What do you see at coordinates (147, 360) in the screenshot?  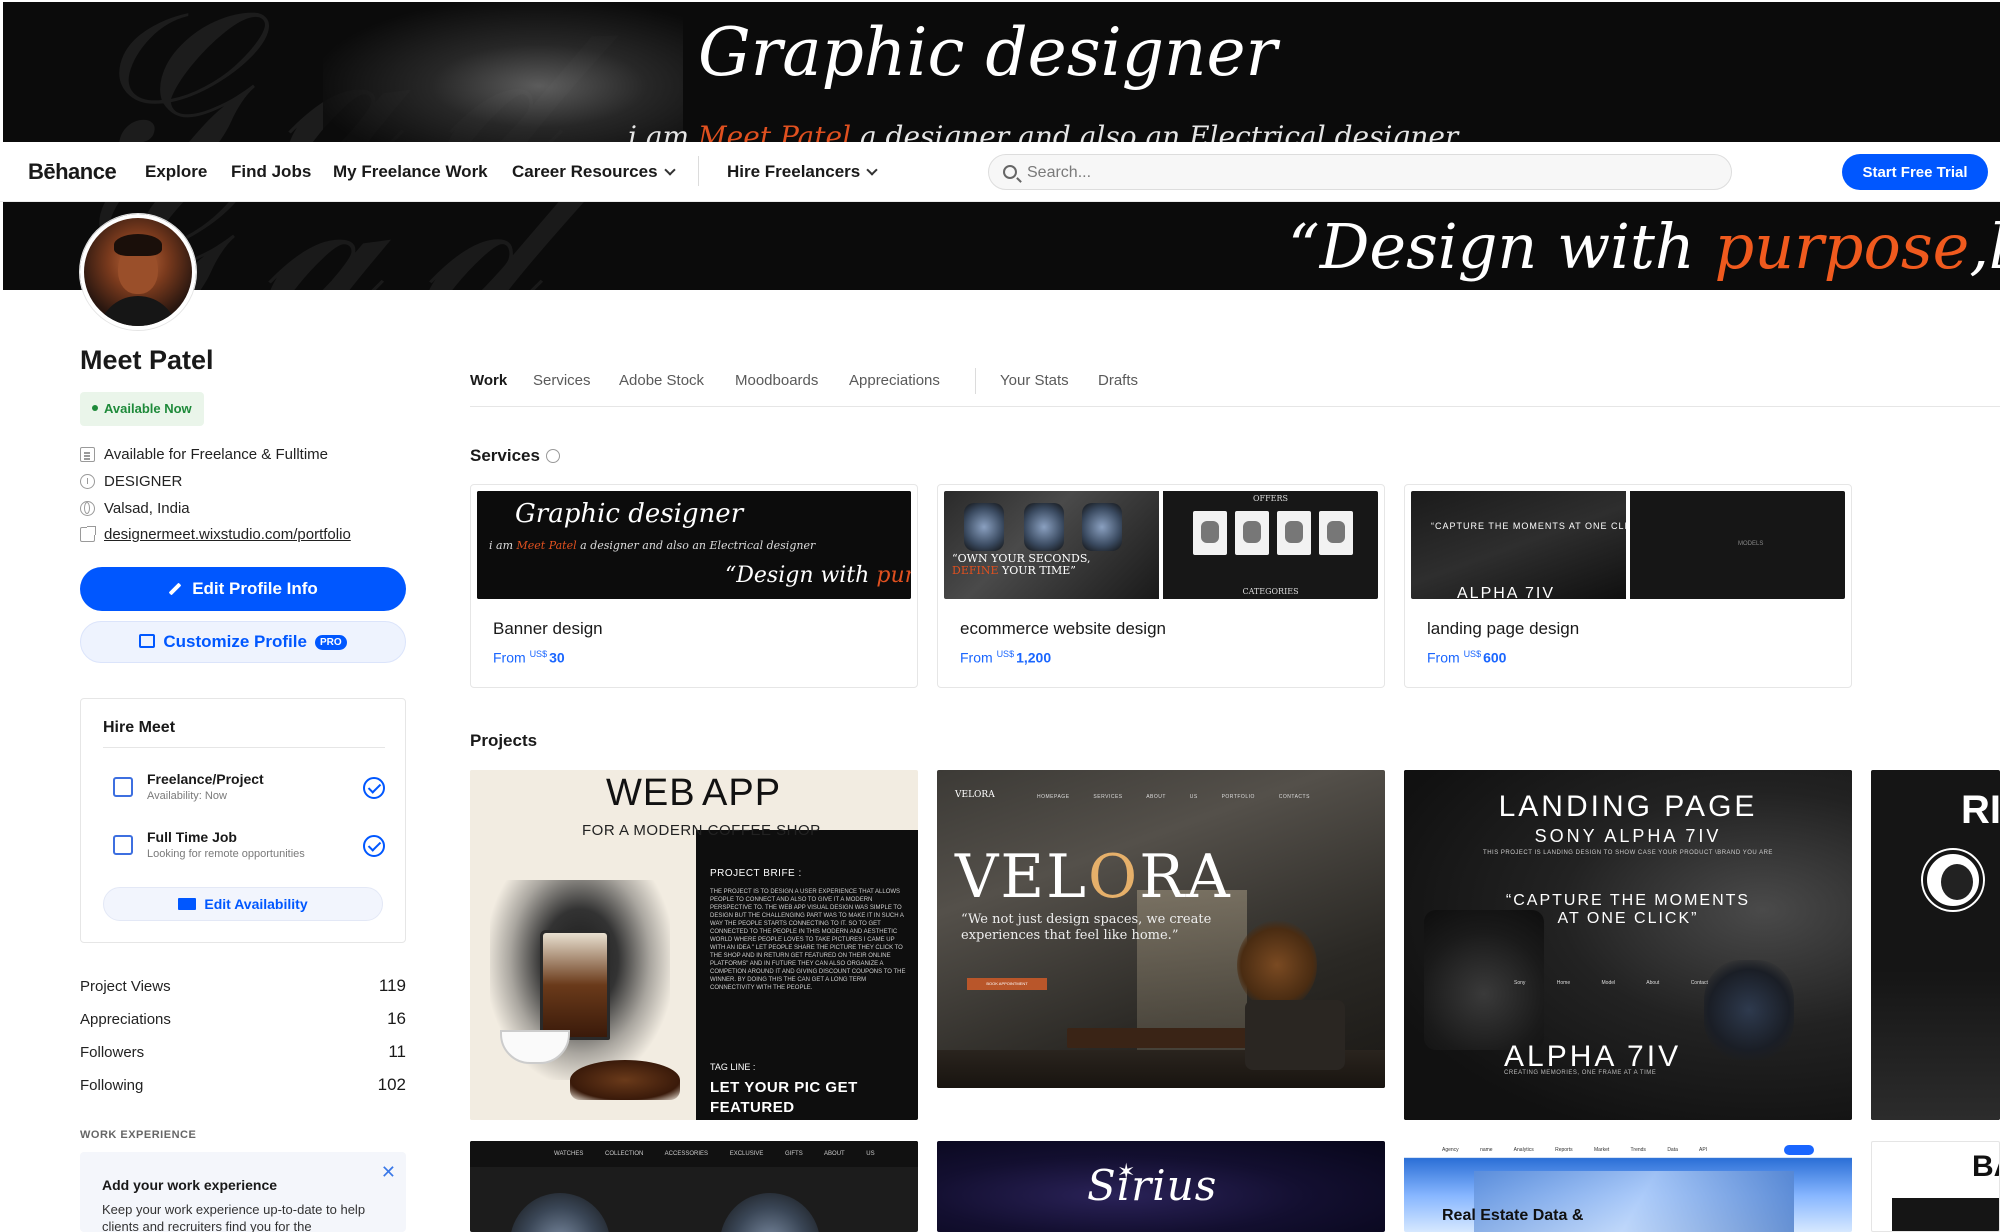 I see `profile-name: Meet Patel` at bounding box center [147, 360].